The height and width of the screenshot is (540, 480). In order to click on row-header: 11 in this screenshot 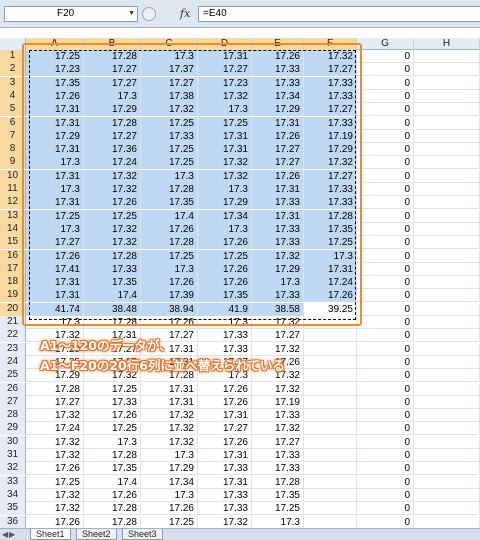, I will do `click(13, 189)`.